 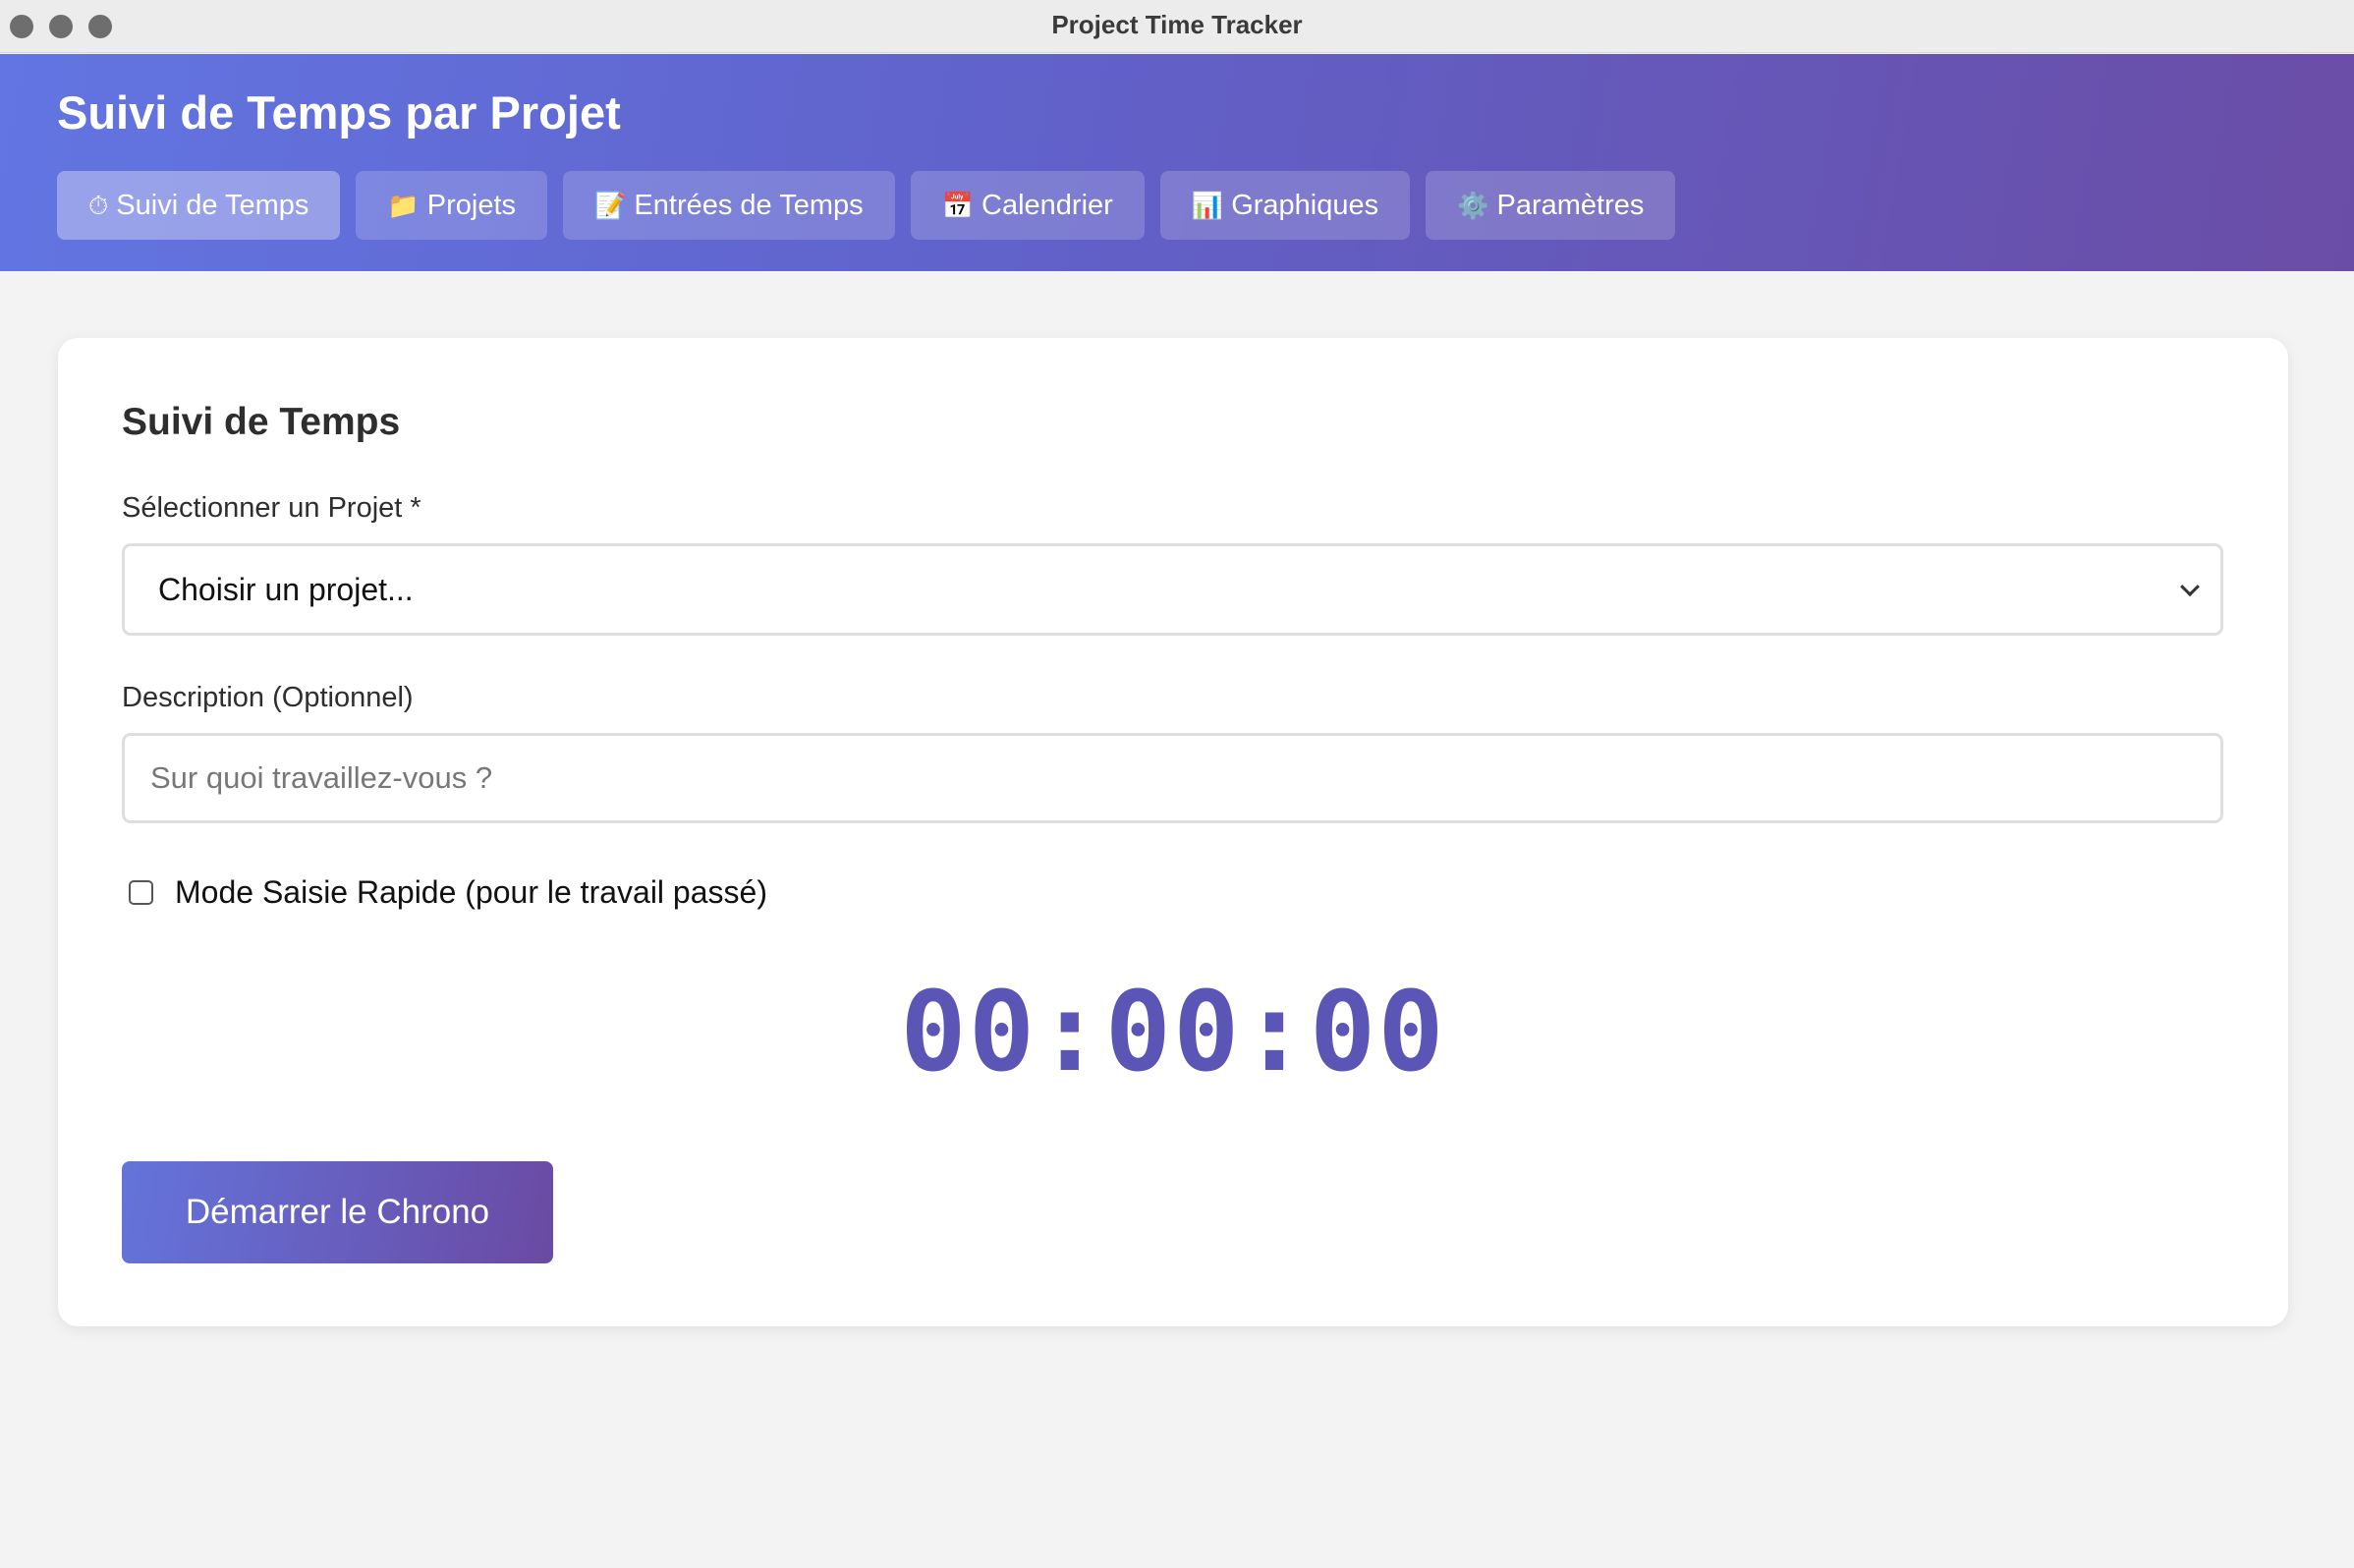 What do you see at coordinates (98, 205) in the screenshot?
I see `stopwatch-icon: ⏱` at bounding box center [98, 205].